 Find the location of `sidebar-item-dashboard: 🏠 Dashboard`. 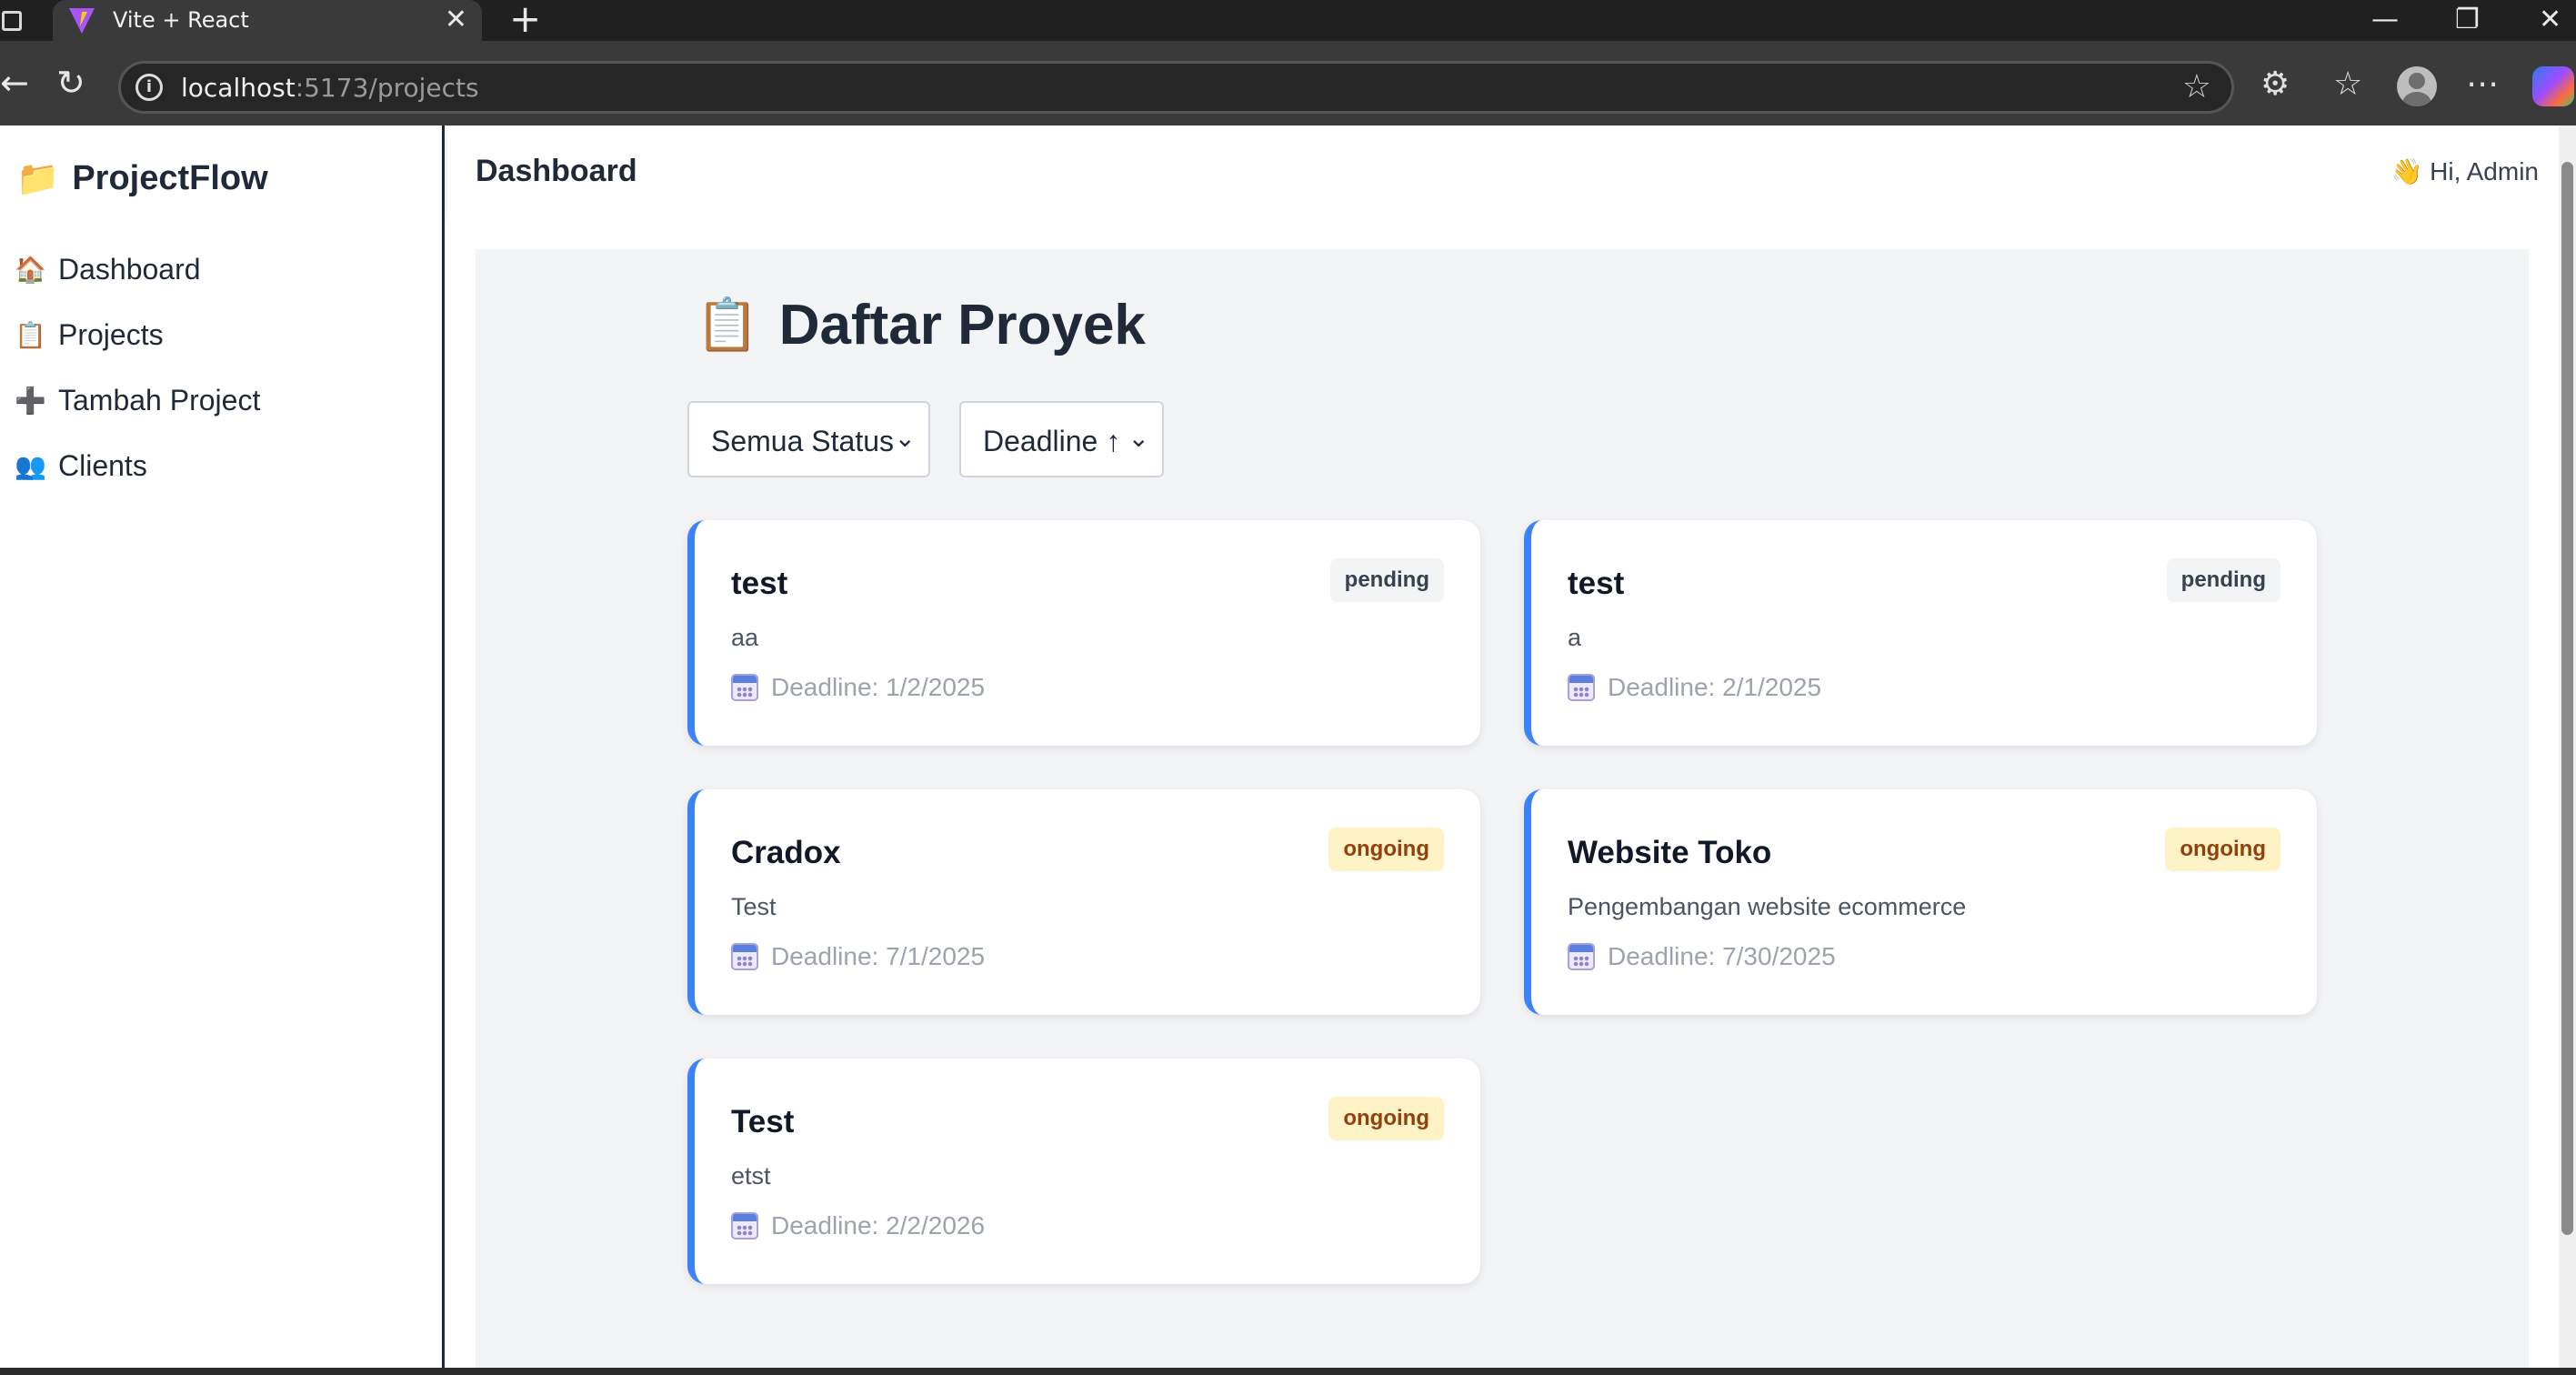

sidebar-item-dashboard: 🏠 Dashboard is located at coordinates (108, 270).